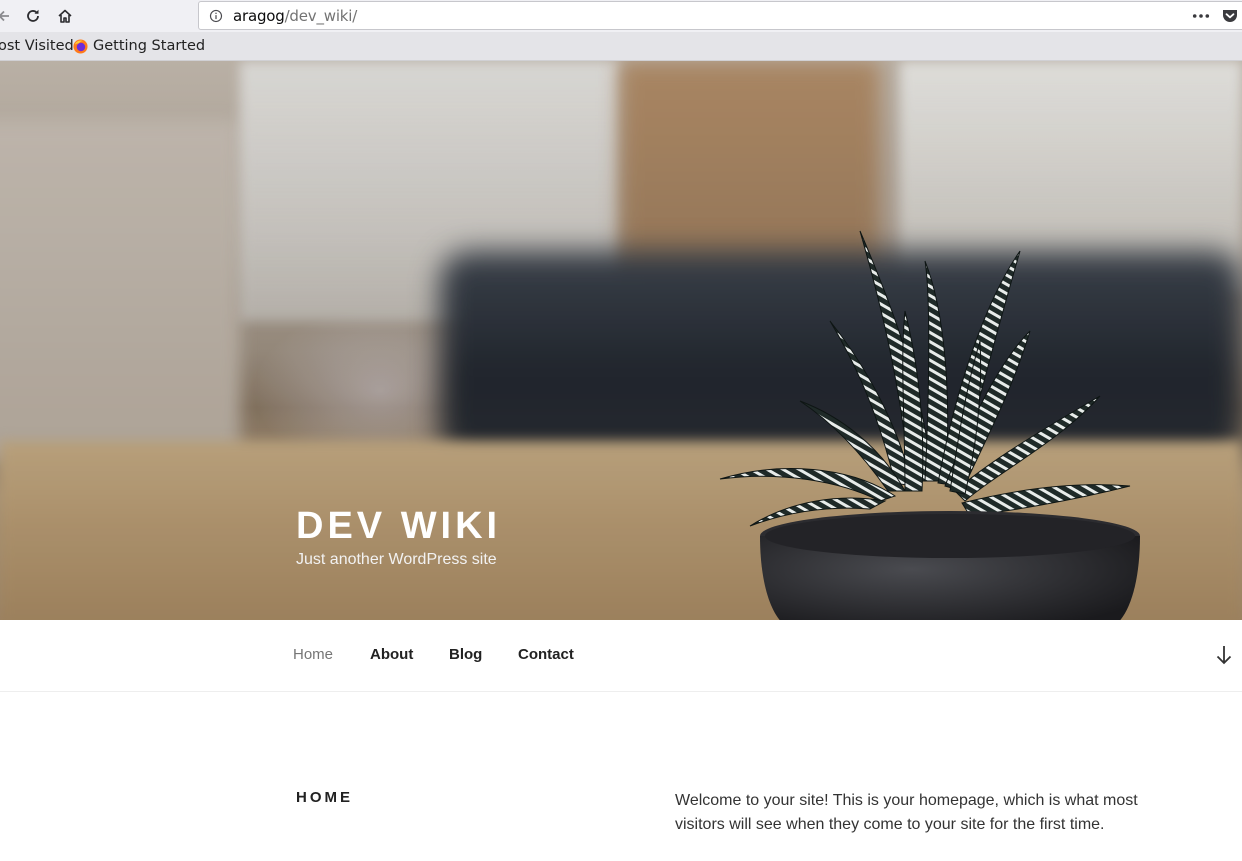 This screenshot has height=861, width=1242. Describe the element at coordinates (1201, 16) in the screenshot. I see `page-actions-icon` at that location.